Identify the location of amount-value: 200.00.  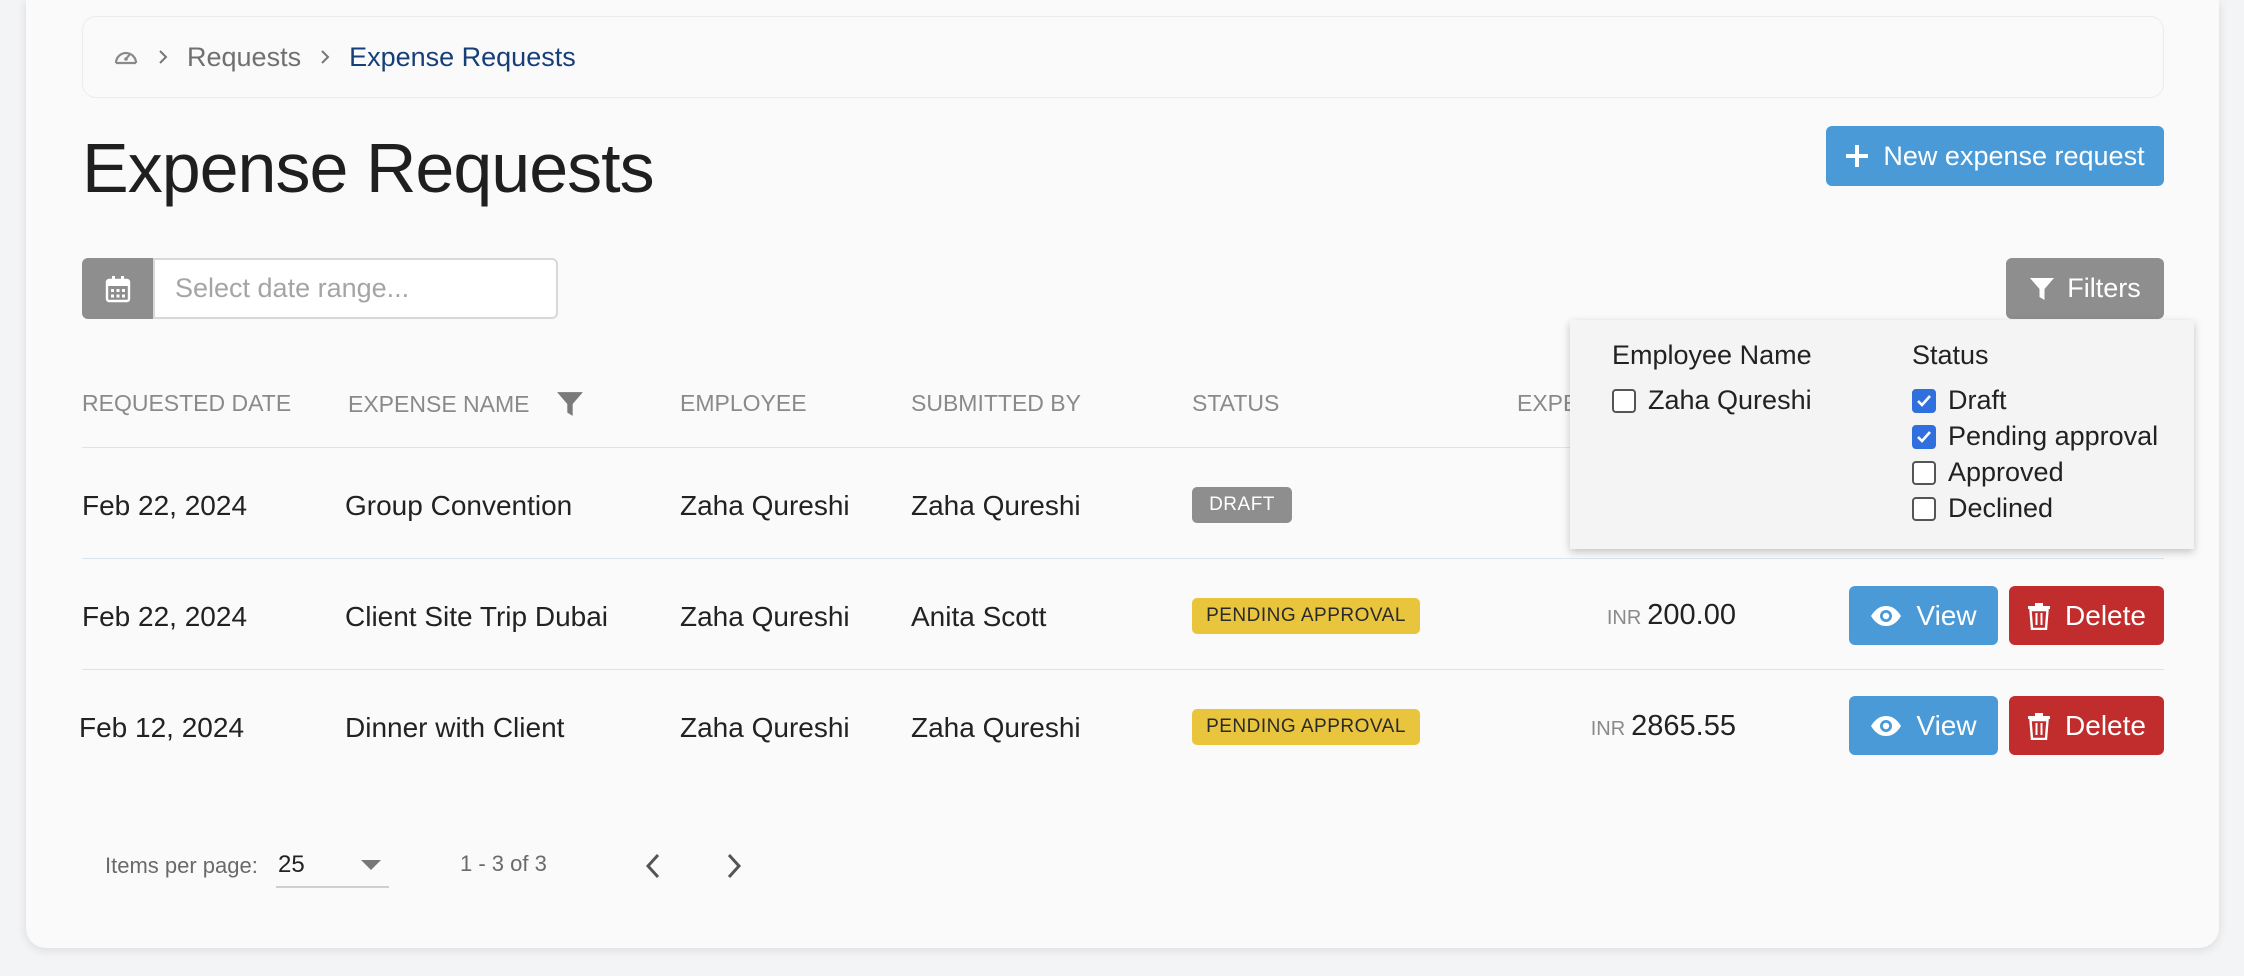
(1691, 615).